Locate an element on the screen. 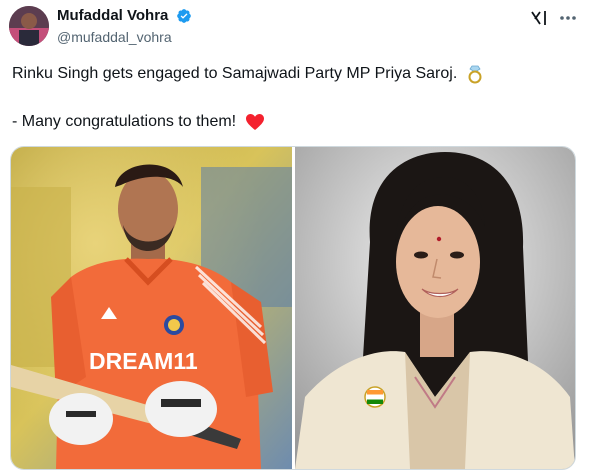 The height and width of the screenshot is (475, 600). red-heart-emoji-icon is located at coordinates (254, 121).